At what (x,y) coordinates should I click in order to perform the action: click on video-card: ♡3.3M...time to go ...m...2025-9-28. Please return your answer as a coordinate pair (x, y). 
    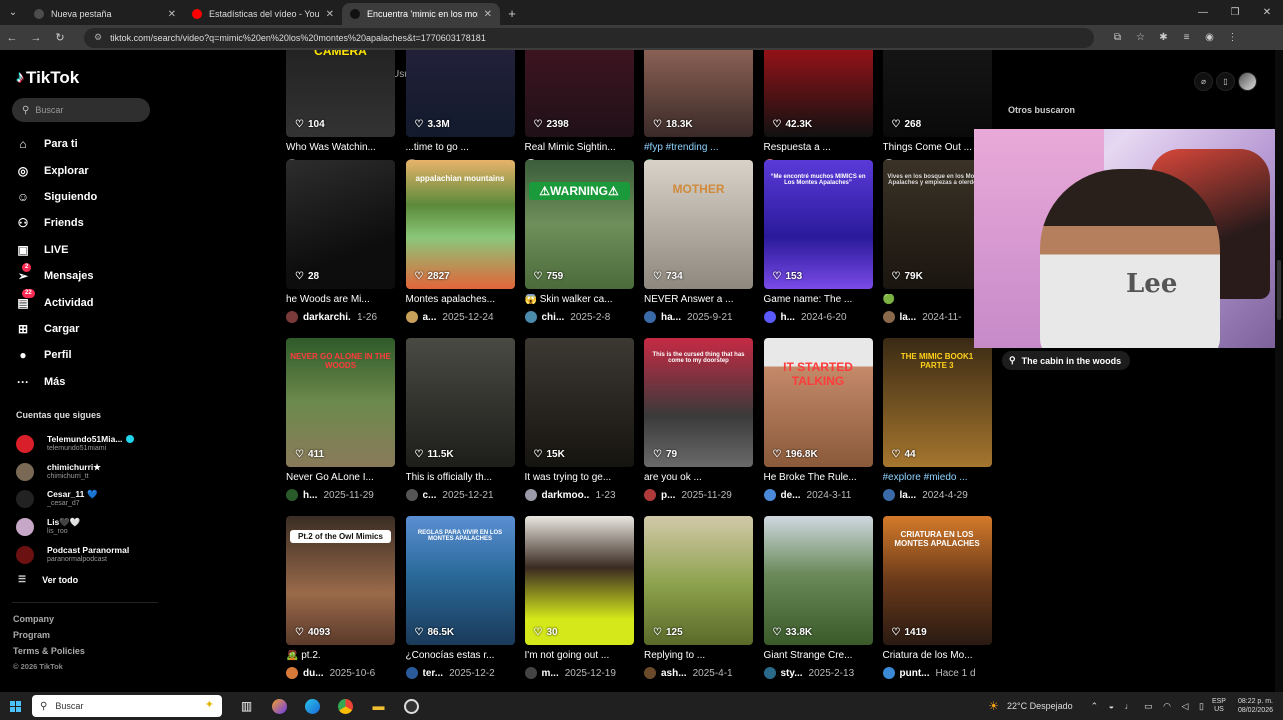
    Looking at the image, I should click on (460, 110).